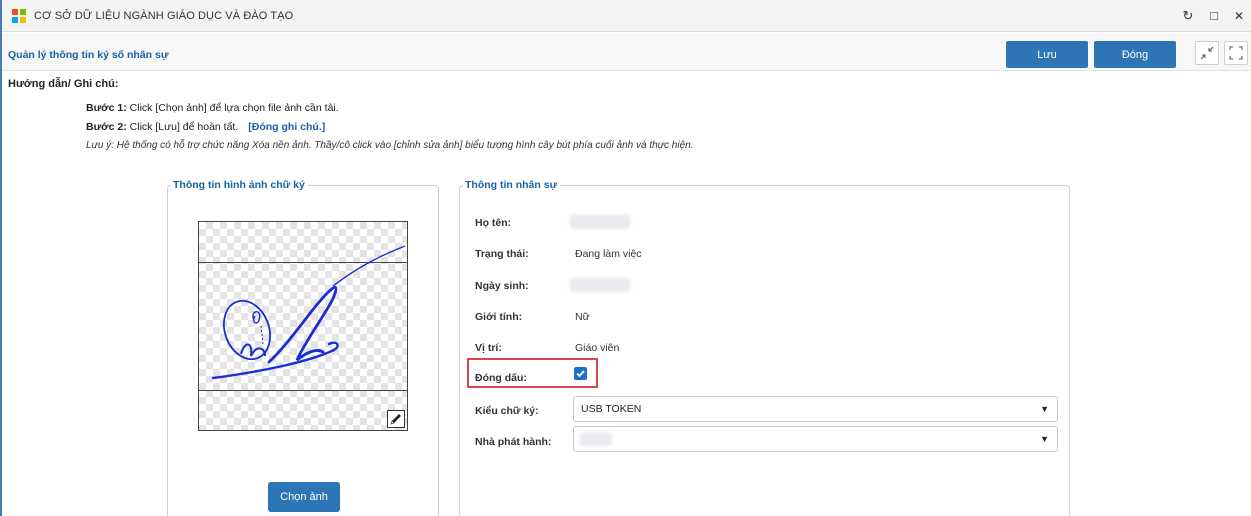 The width and height of the screenshot is (1251, 516). What do you see at coordinates (626, 52) in the screenshot?
I see `page-header: Quản lý thông tin ký số nhân sự Lưu Đóng` at bounding box center [626, 52].